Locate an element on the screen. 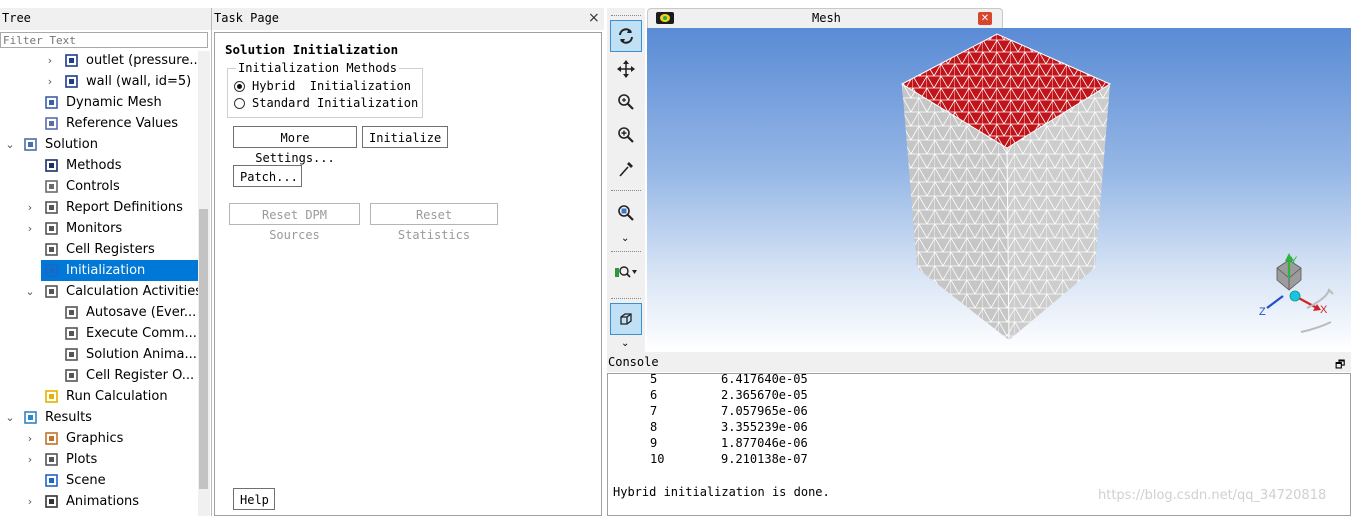 This screenshot has width=1351, height=516. reset-statistics-button: Reset Statistics is located at coordinates (434, 222).